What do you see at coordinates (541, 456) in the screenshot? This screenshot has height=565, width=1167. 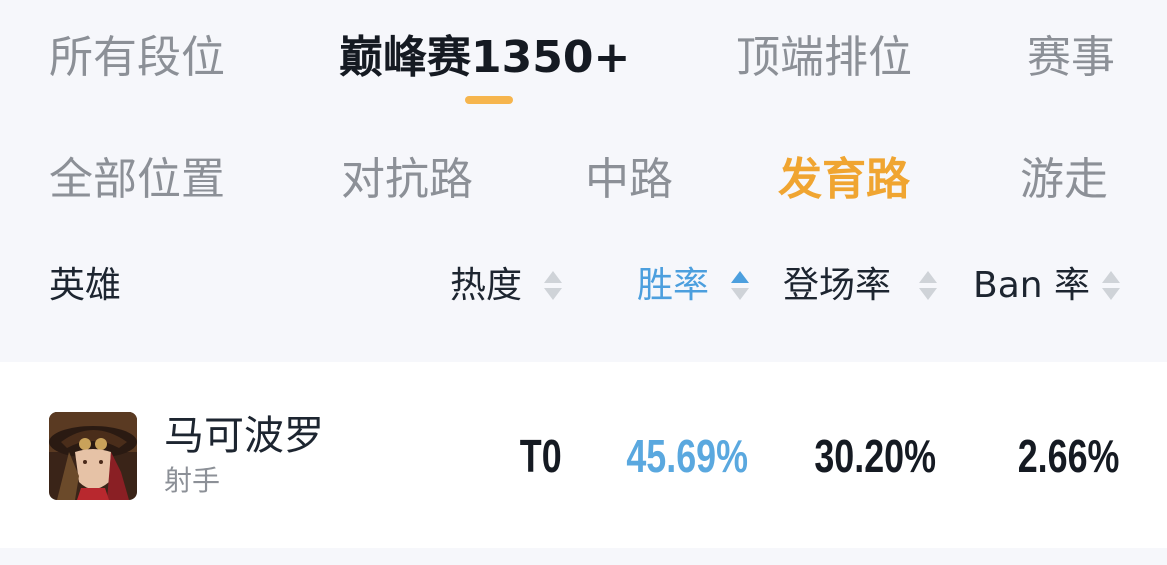 I see `tier-value: T0` at bounding box center [541, 456].